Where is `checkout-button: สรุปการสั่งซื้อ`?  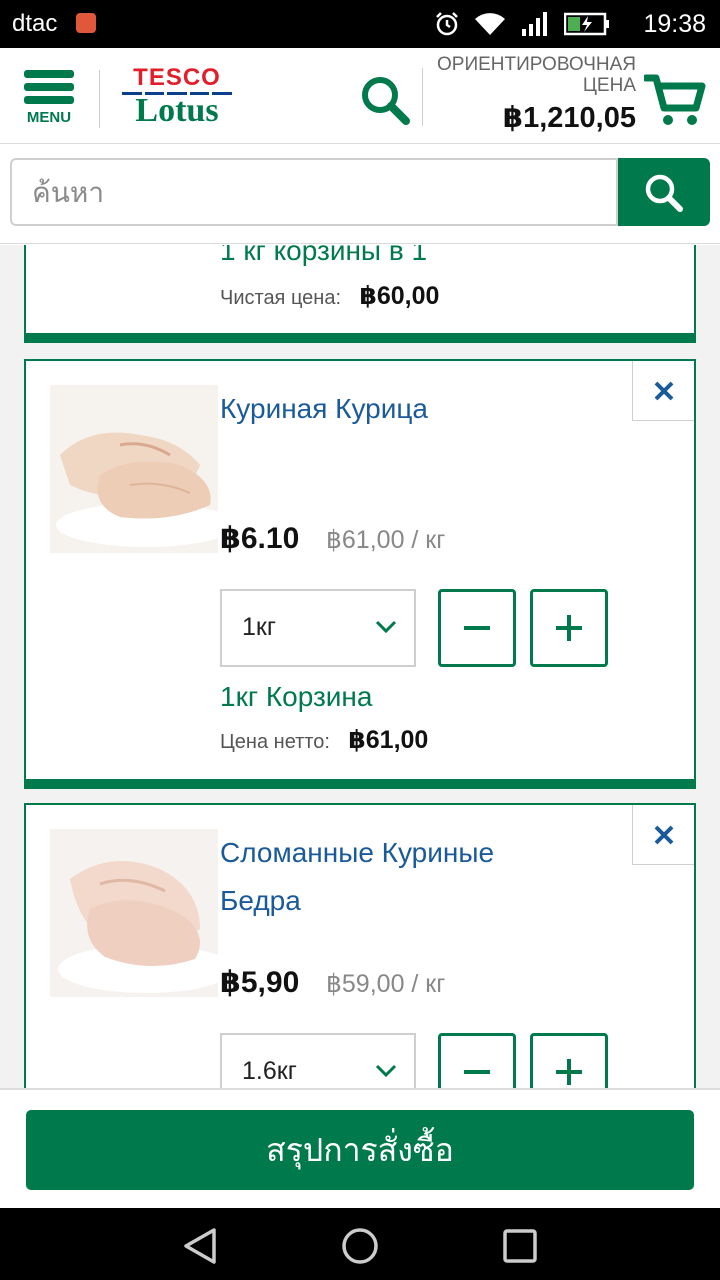 checkout-button: สรุปการสั่งซื้อ is located at coordinates (360, 1150).